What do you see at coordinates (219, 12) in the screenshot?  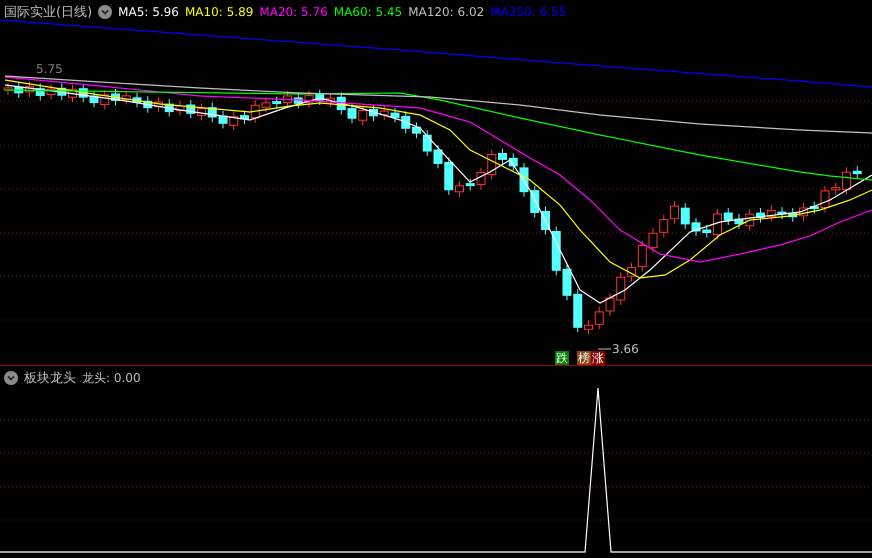 I see `moving-average-value: MA10: 5.89` at bounding box center [219, 12].